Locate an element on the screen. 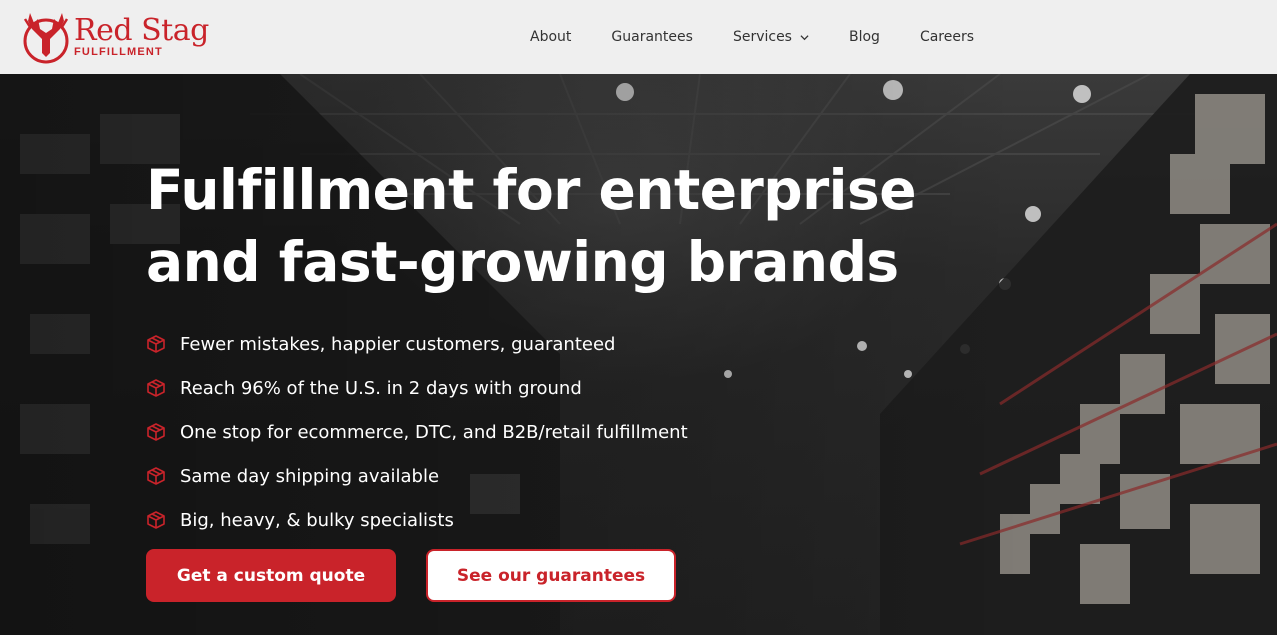 This screenshot has width=1277, height=635. list-item-text: Big, heavy, & bulky specialists is located at coordinates (317, 520).